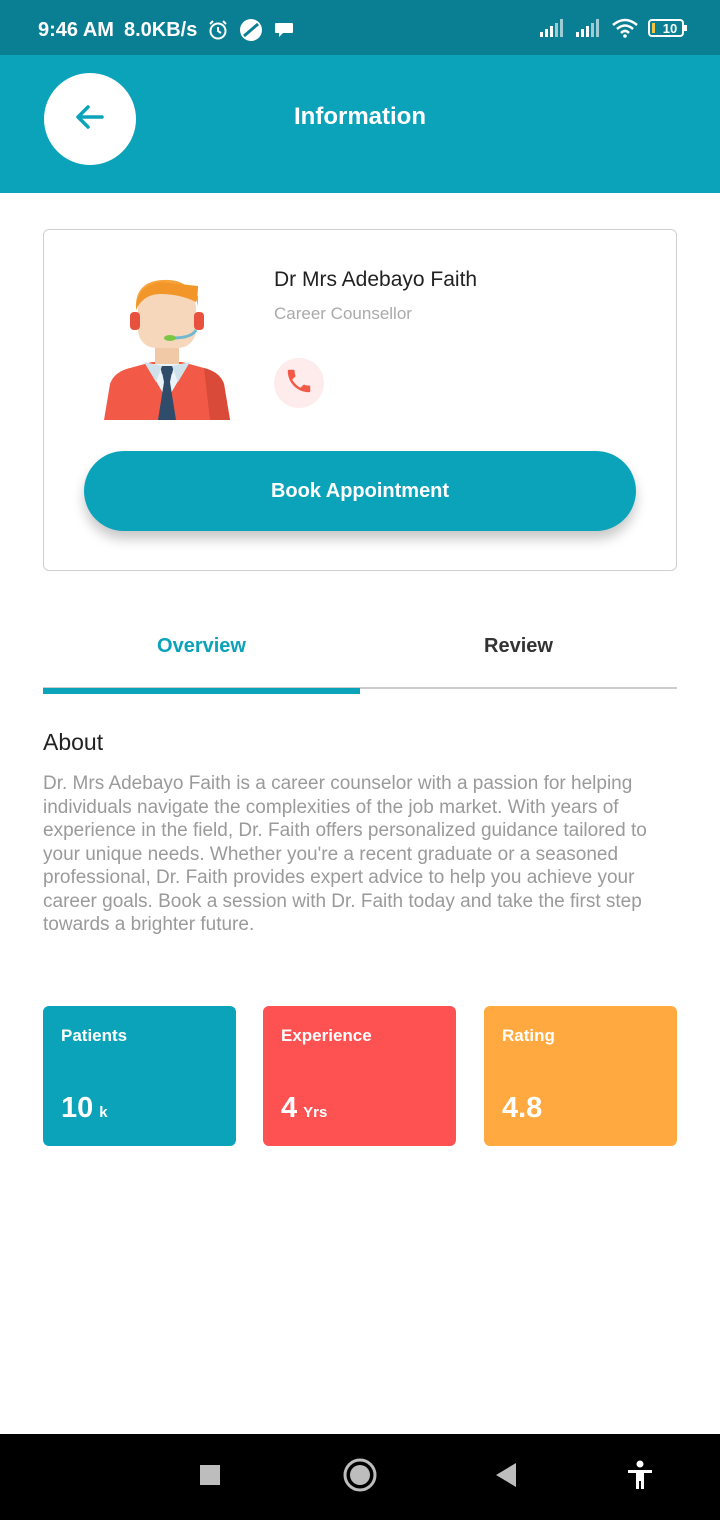 The width and height of the screenshot is (720, 1520). I want to click on system-nav-bar, so click(360, 1477).